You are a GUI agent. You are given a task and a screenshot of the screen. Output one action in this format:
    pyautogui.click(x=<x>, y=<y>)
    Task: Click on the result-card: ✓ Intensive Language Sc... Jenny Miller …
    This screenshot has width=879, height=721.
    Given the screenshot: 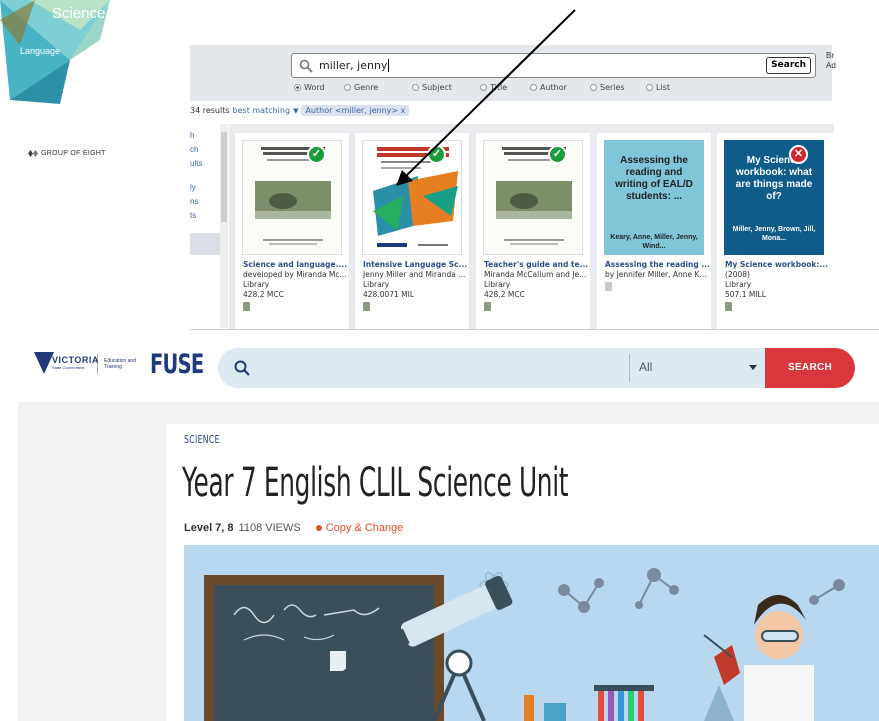 What is the action you would take?
    pyautogui.click(x=412, y=231)
    